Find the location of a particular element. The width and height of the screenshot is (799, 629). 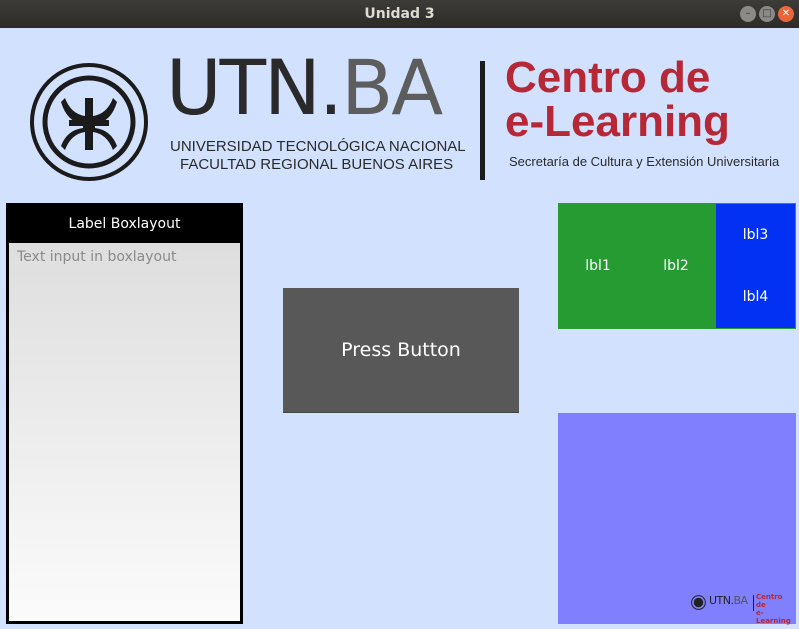

label-lbl4: lbl4 is located at coordinates (755, 297).